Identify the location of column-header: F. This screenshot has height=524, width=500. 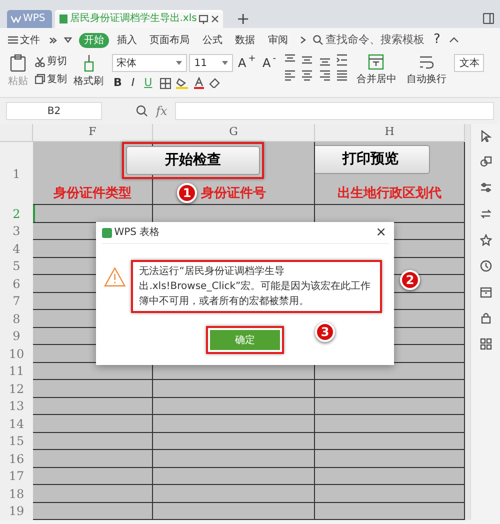
(93, 133).